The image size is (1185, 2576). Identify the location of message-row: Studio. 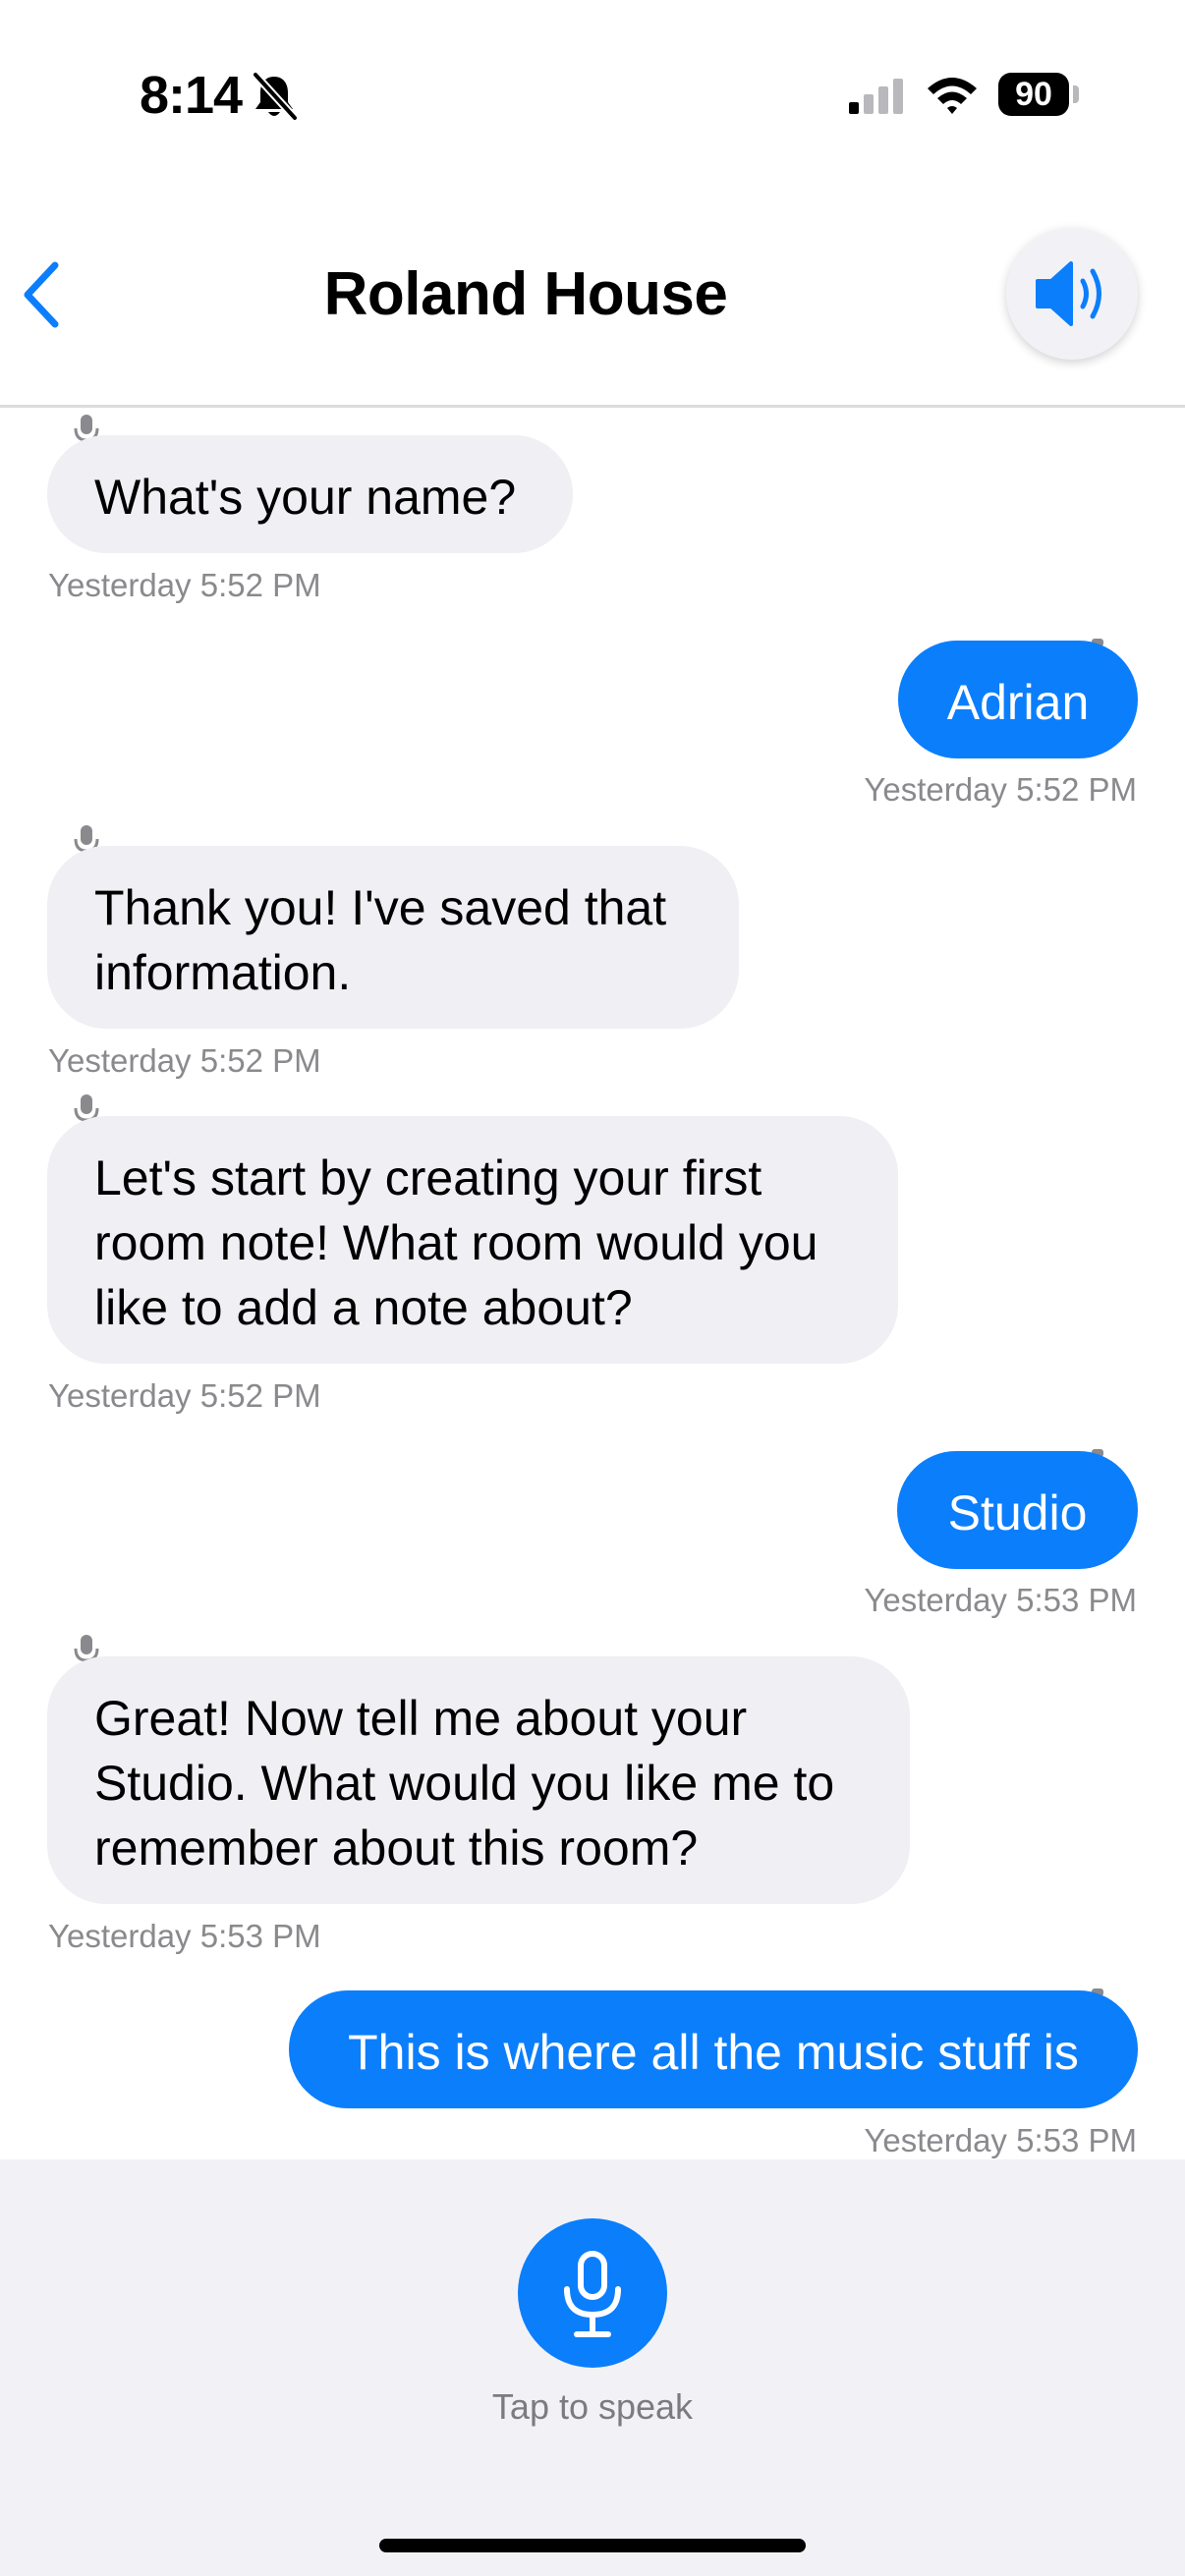
(1018, 1510).